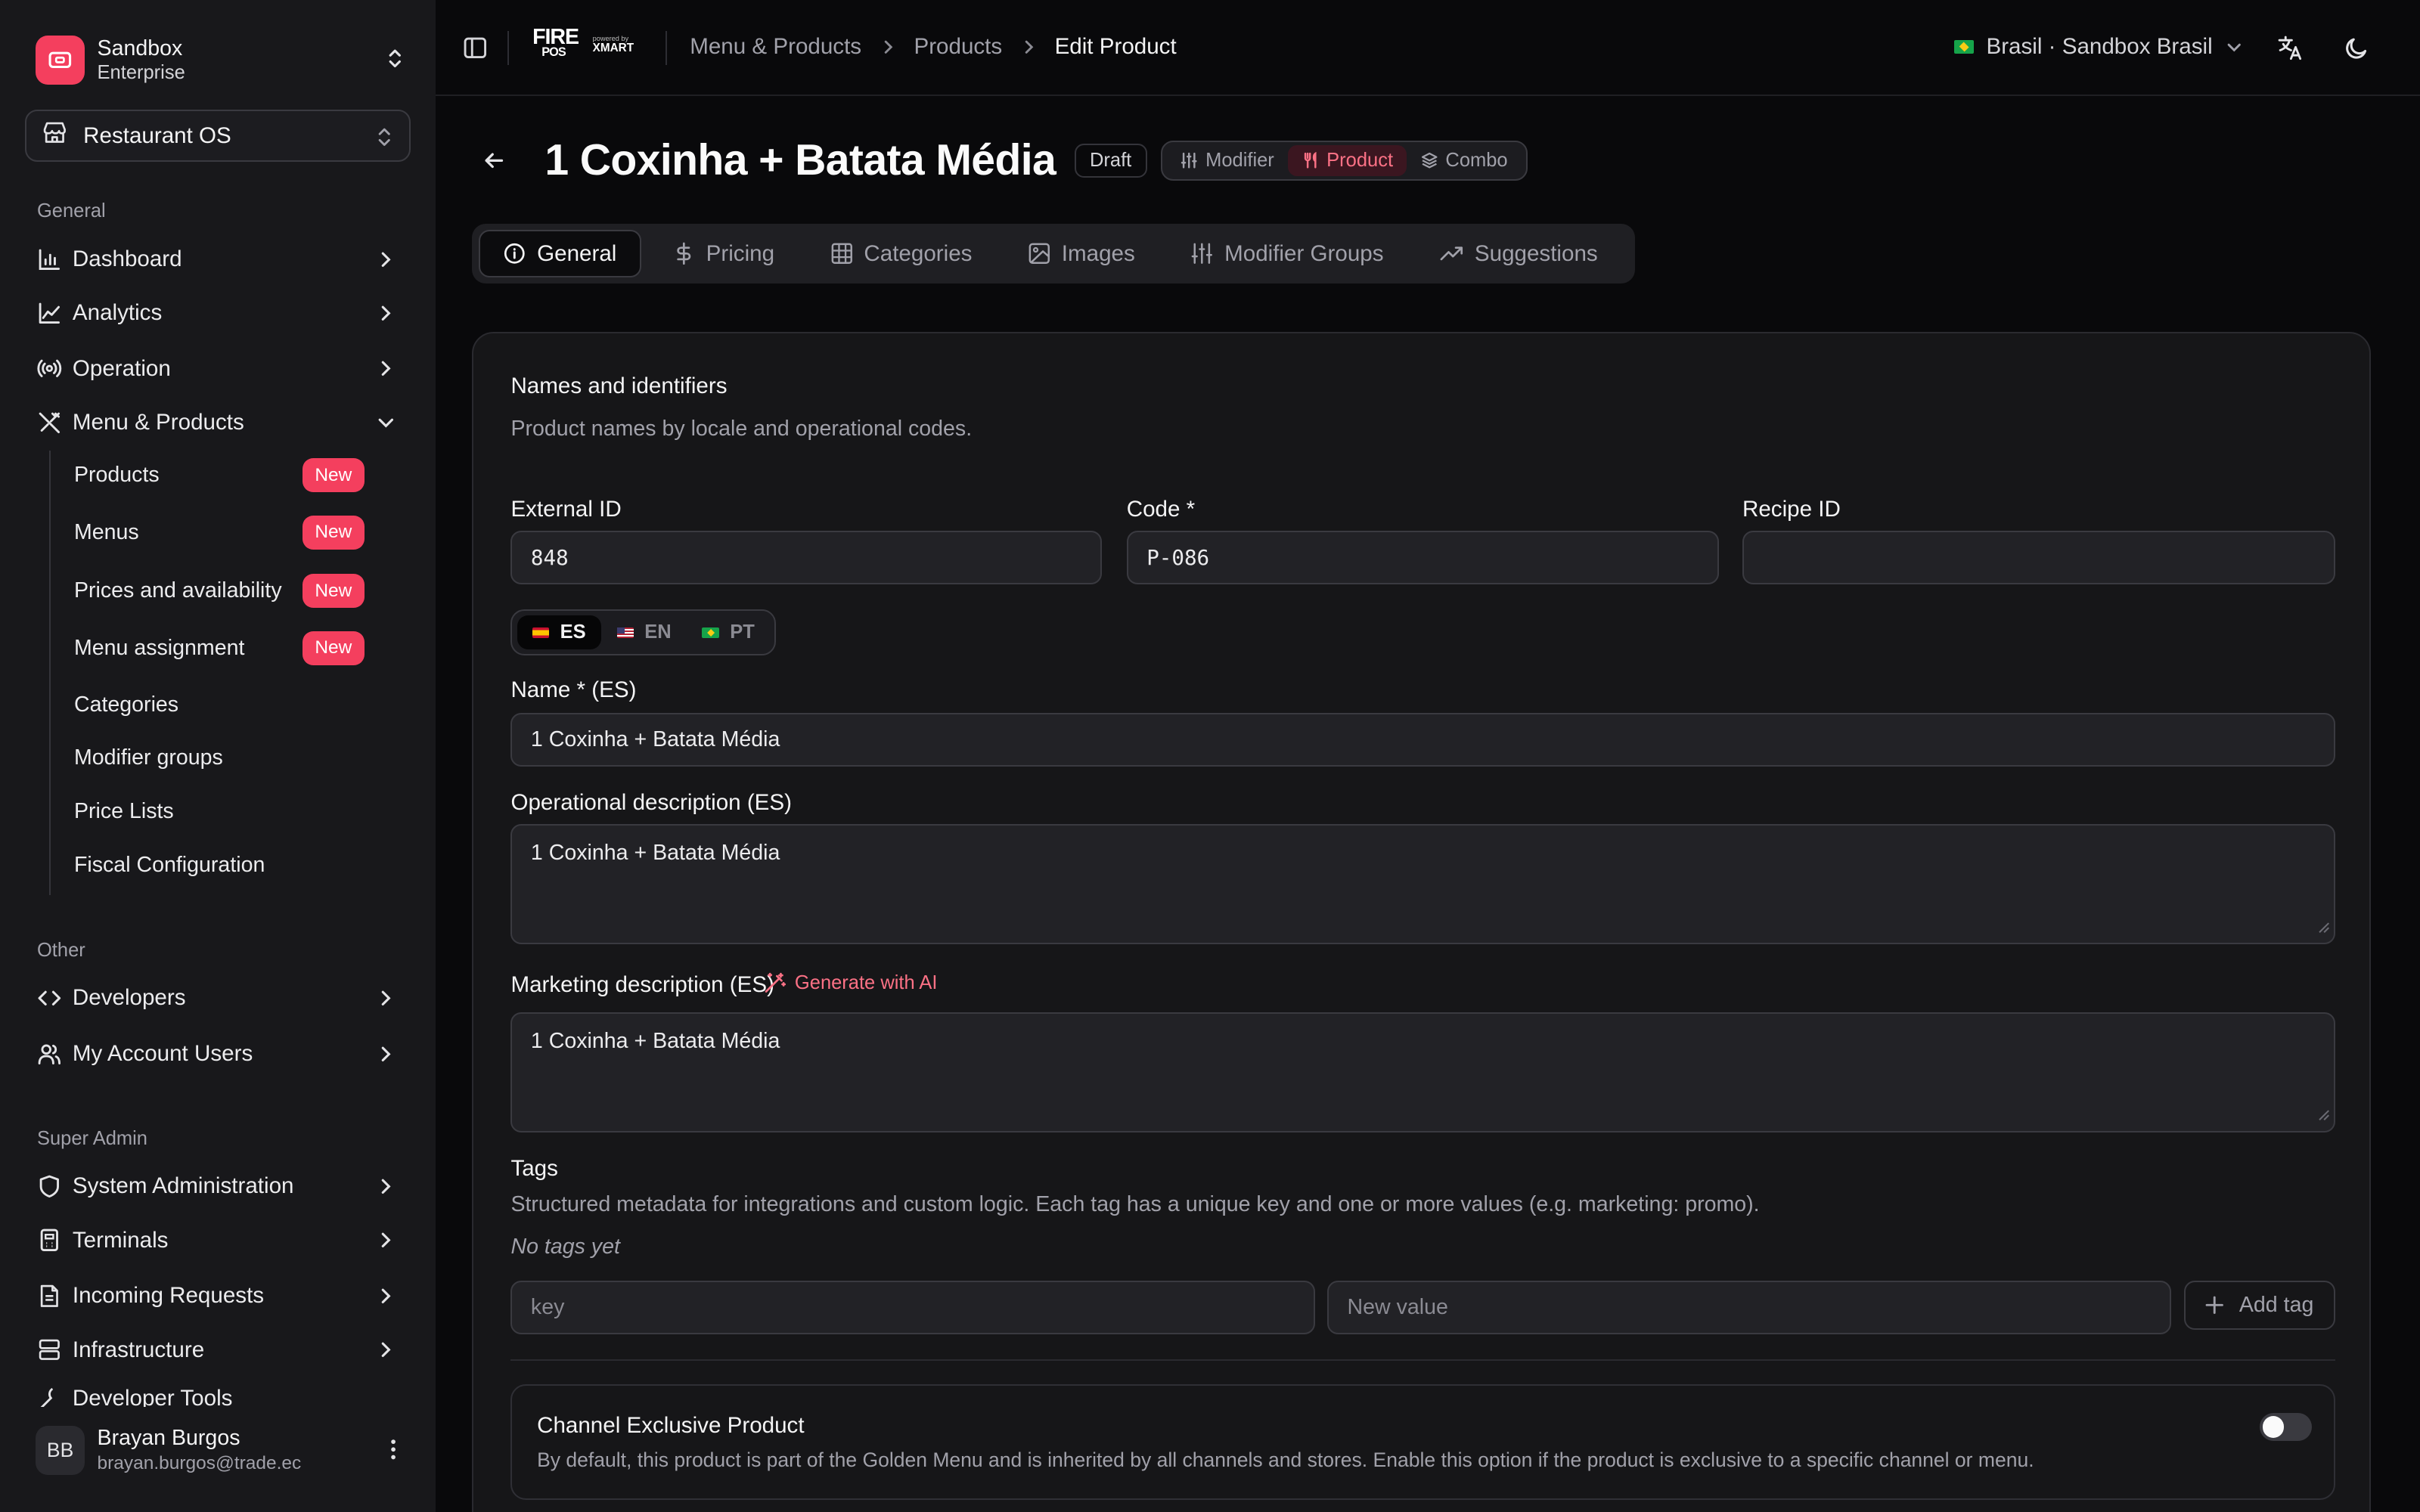 This screenshot has width=2420, height=1512. I want to click on tab-categories: Categories, so click(901, 253).